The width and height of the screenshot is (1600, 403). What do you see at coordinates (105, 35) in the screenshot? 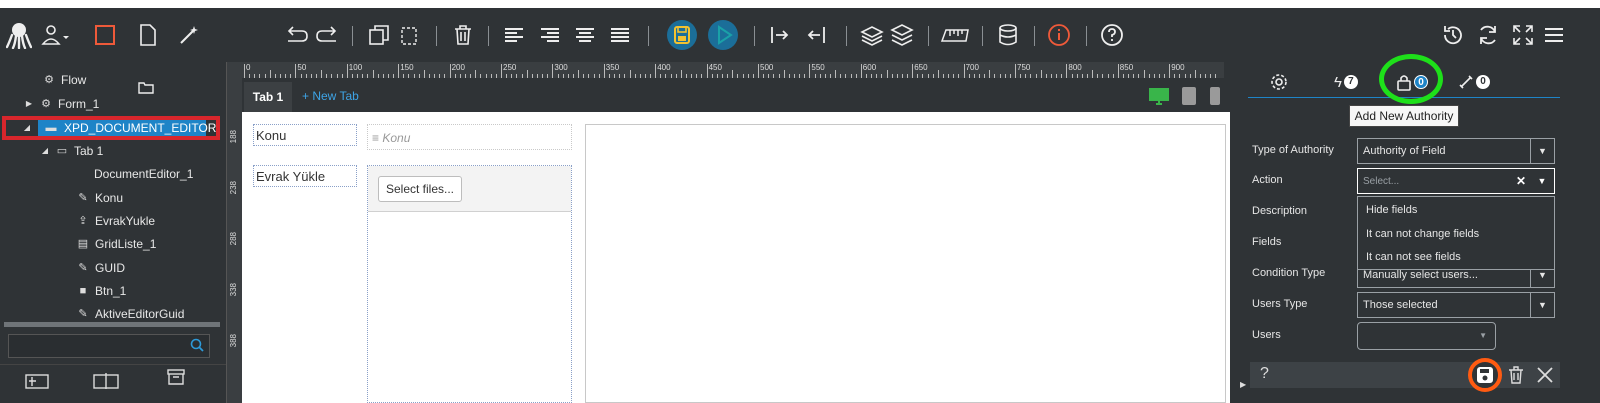
I see `square-icon` at bounding box center [105, 35].